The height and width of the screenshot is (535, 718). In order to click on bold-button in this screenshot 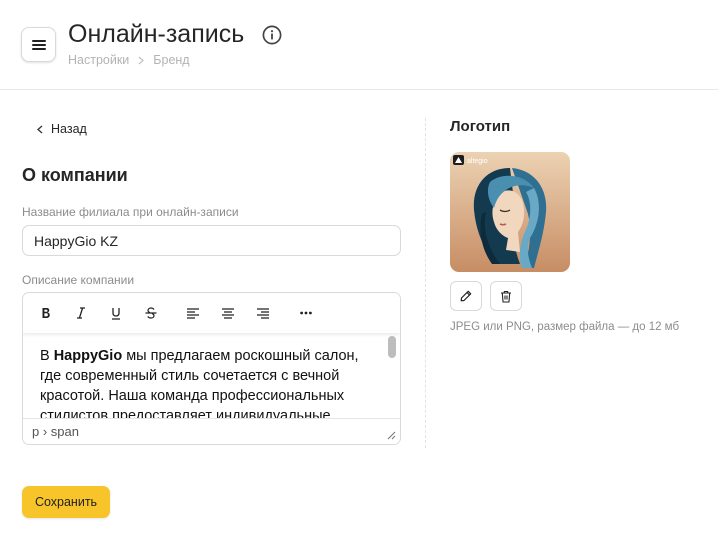, I will do `click(46, 313)`.